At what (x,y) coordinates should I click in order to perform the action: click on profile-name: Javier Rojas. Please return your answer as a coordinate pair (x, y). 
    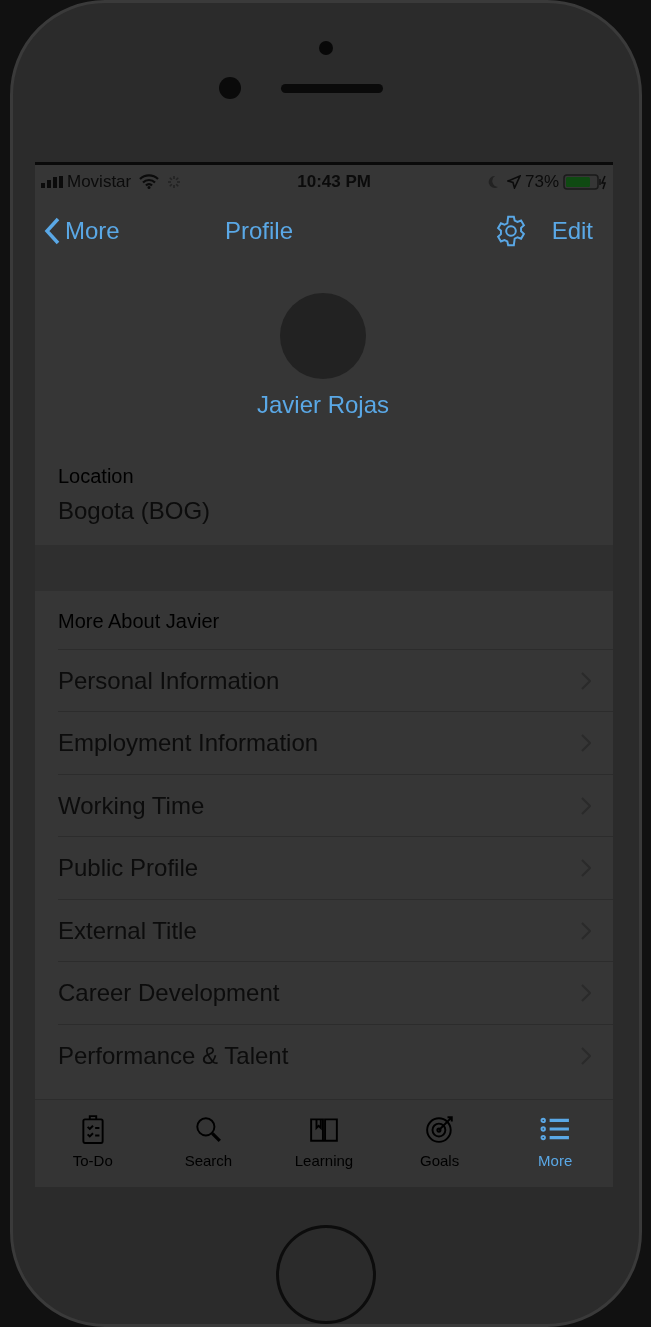
    Looking at the image, I should click on (322, 404).